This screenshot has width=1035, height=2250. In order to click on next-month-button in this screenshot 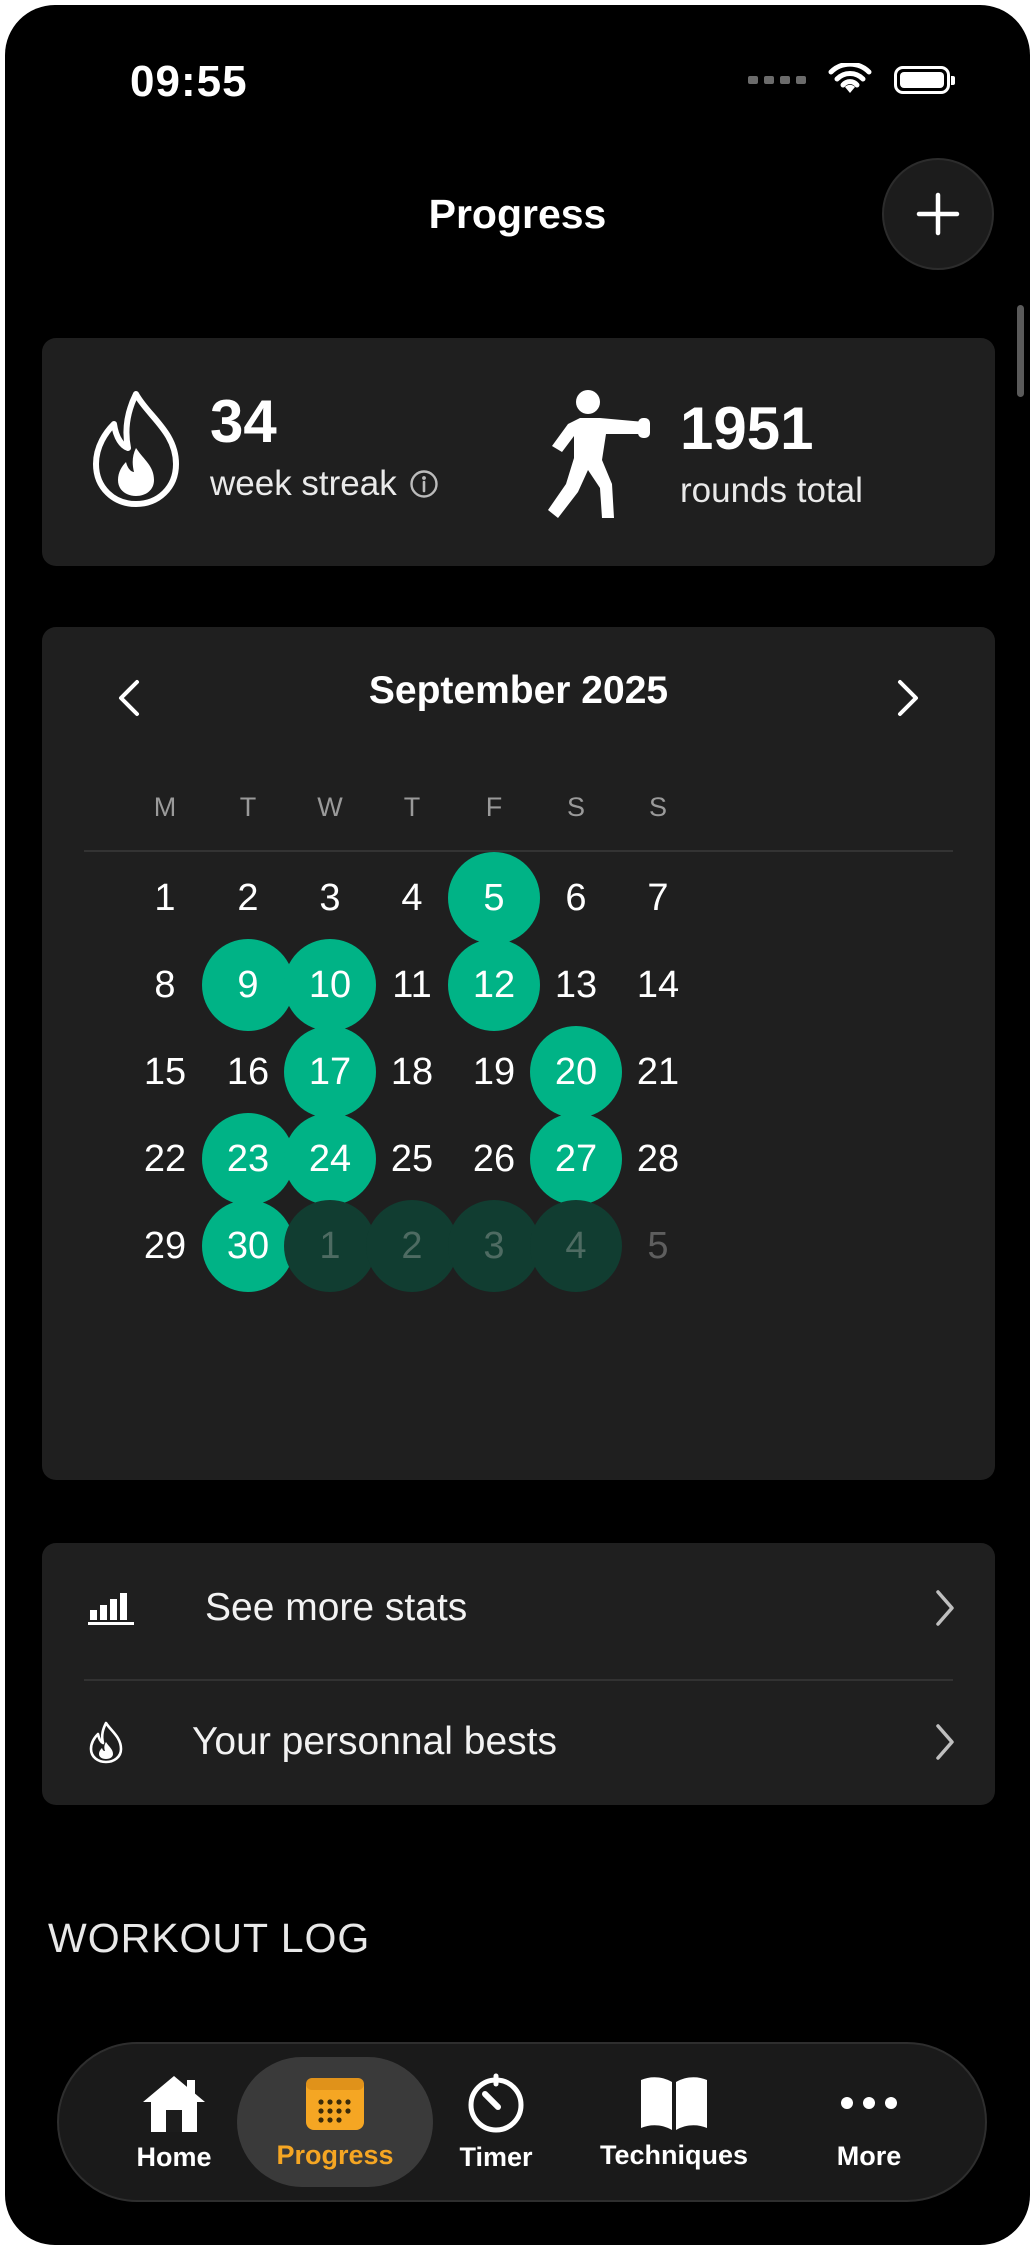, I will do `click(908, 698)`.